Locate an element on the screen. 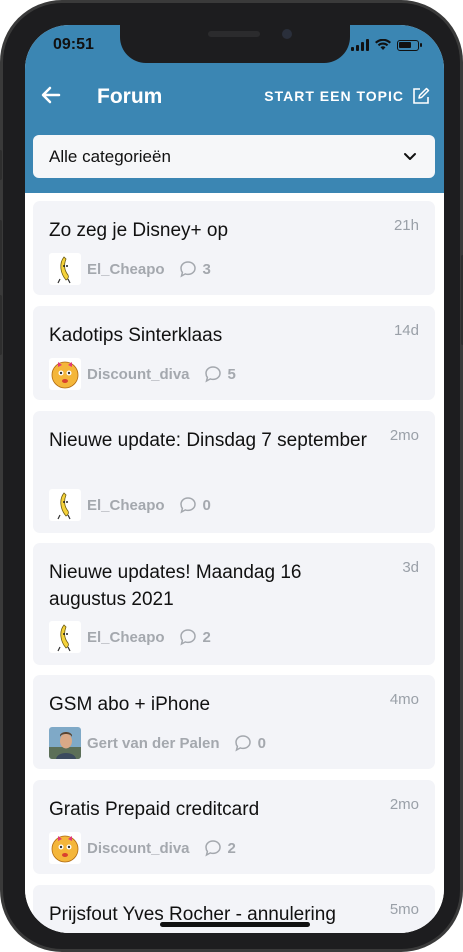 This screenshot has height=952, width=463. battery-tip is located at coordinates (421, 45).